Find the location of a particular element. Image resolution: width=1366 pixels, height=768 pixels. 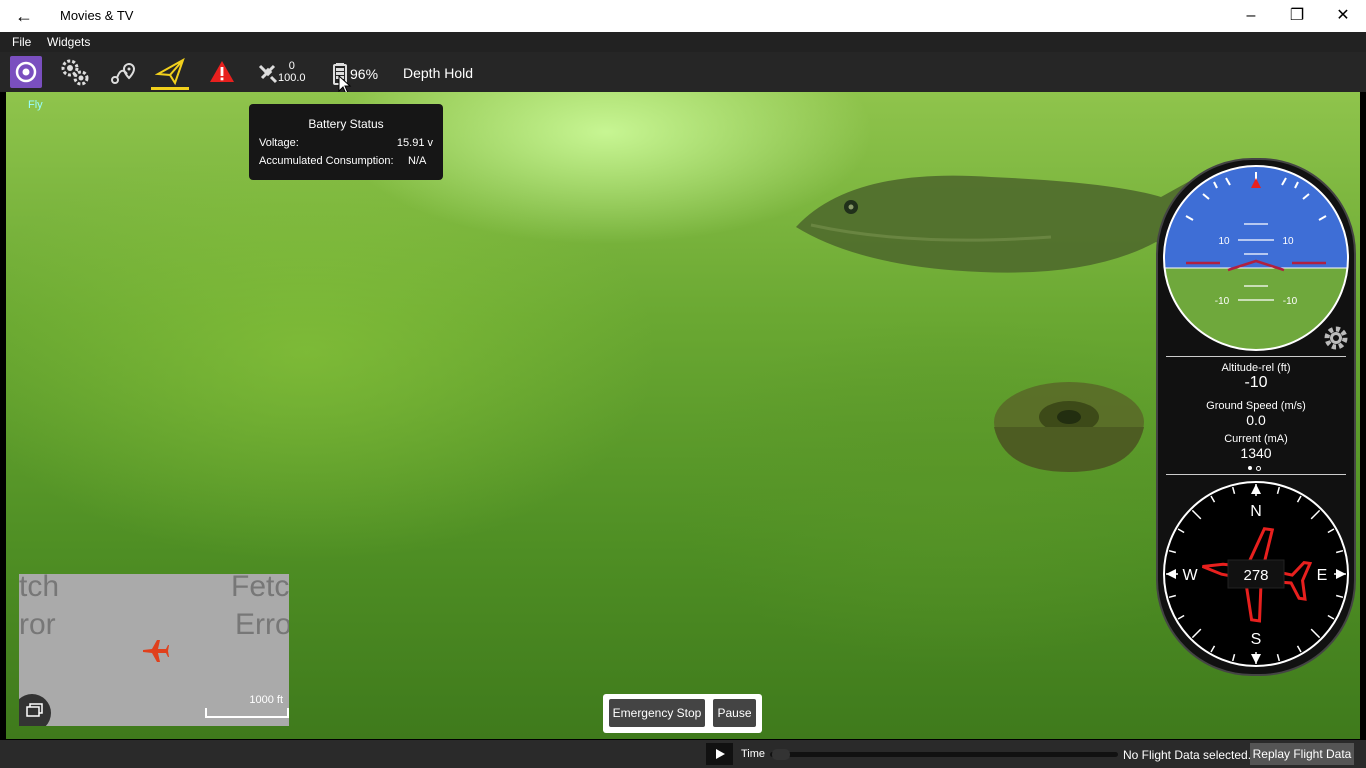

fly-paper-plane-icon is located at coordinates (171, 72).